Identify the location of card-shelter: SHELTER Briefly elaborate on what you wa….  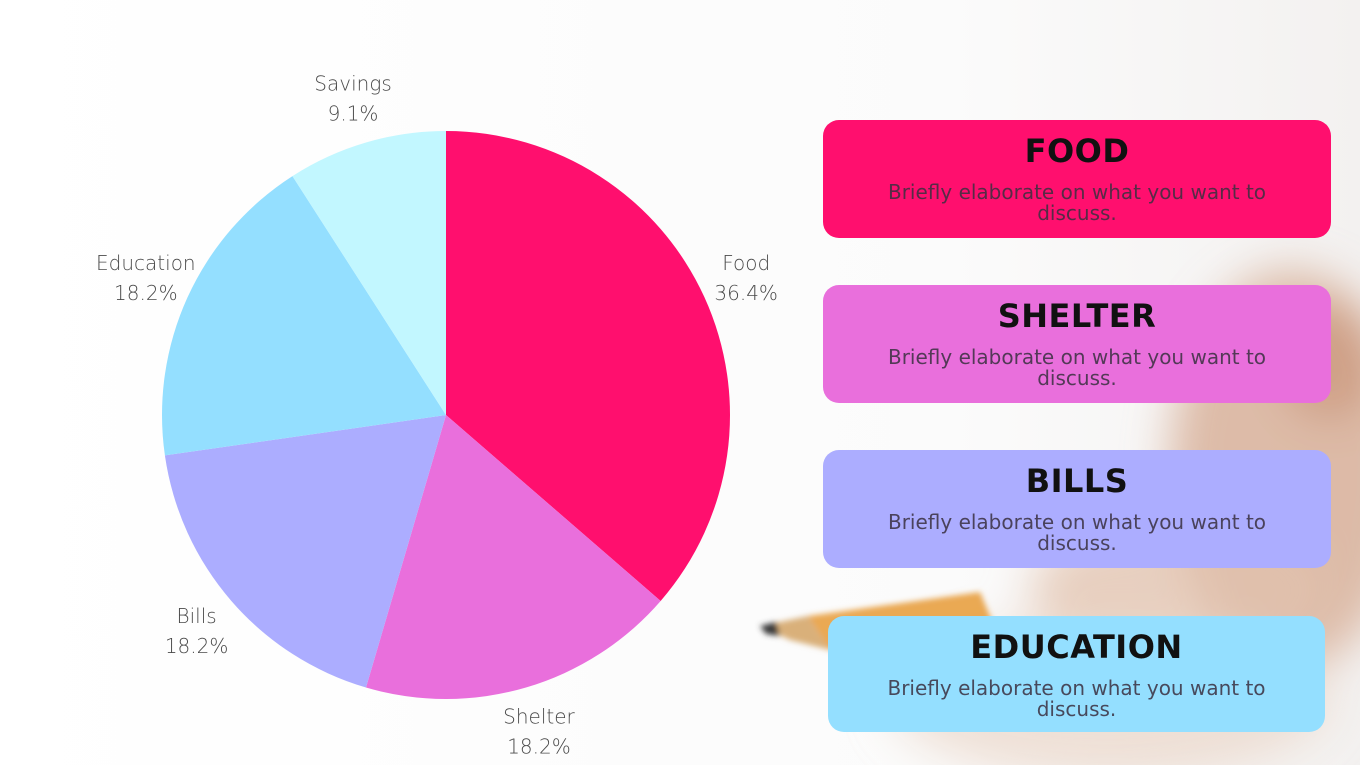
(1077, 344).